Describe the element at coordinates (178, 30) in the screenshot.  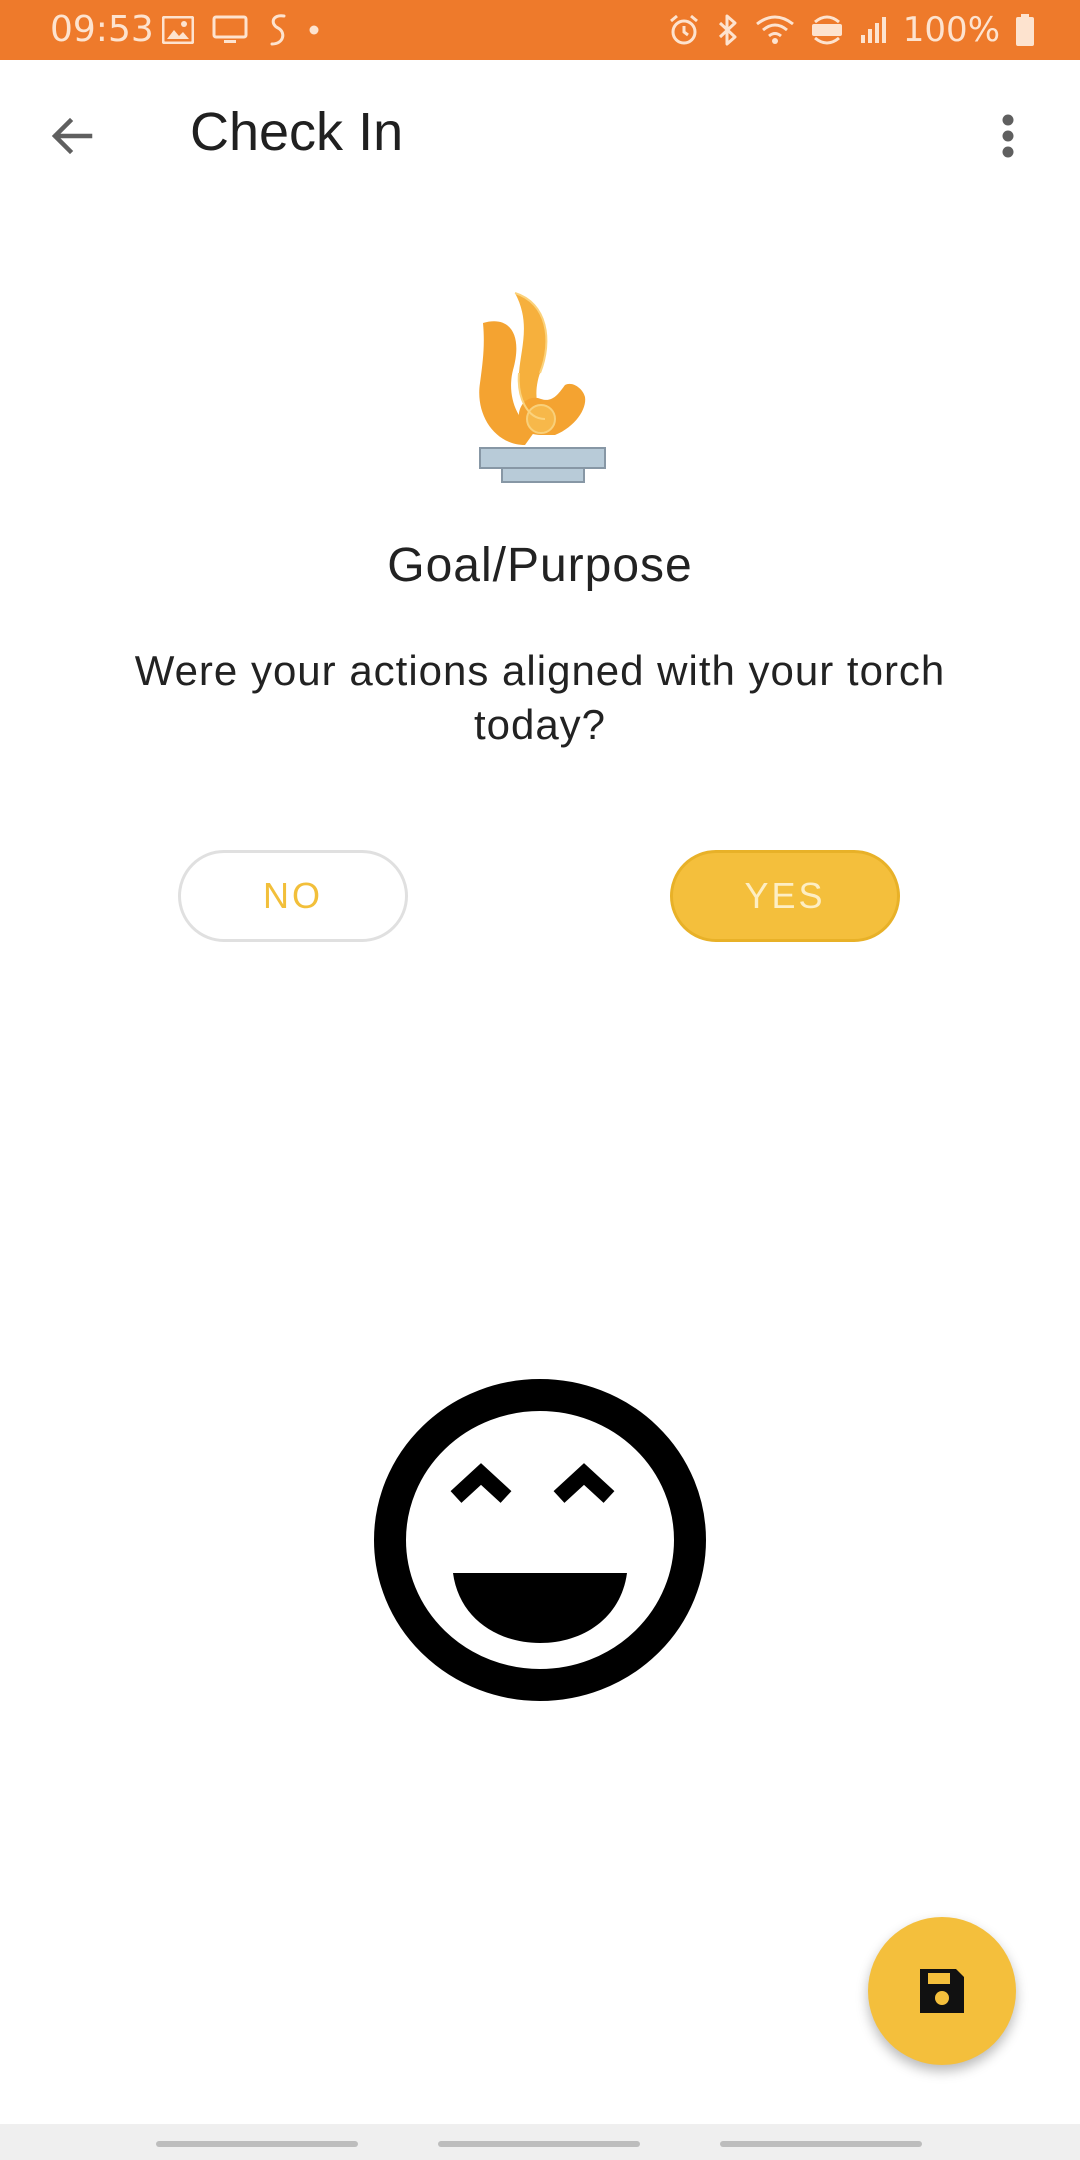
I see `gallery-icon` at that location.